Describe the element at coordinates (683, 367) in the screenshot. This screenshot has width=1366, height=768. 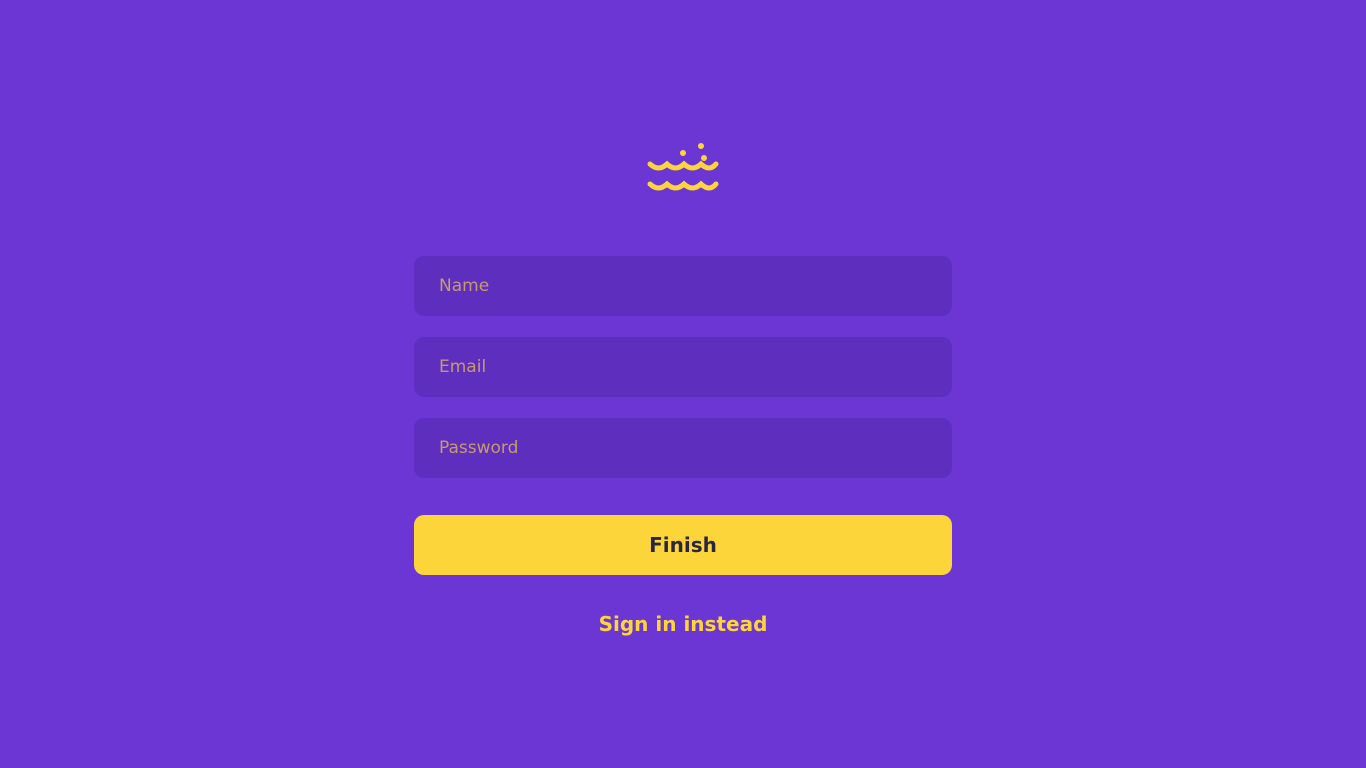
I see `email-input` at that location.